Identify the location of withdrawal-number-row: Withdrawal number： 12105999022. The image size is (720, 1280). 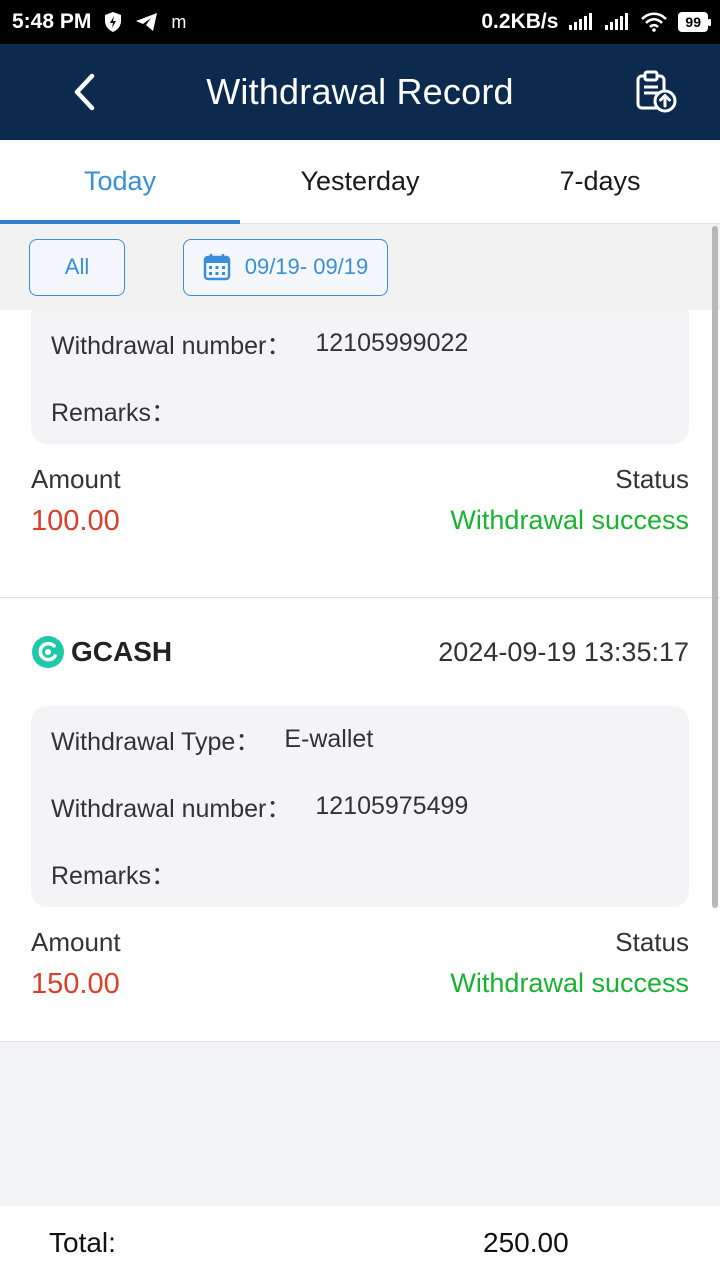
(360, 343).